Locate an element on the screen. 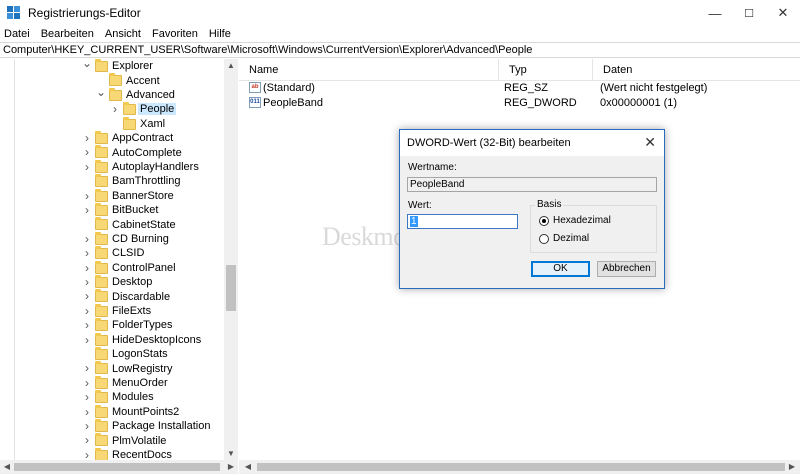  column-header-name: Name is located at coordinates (369, 70).